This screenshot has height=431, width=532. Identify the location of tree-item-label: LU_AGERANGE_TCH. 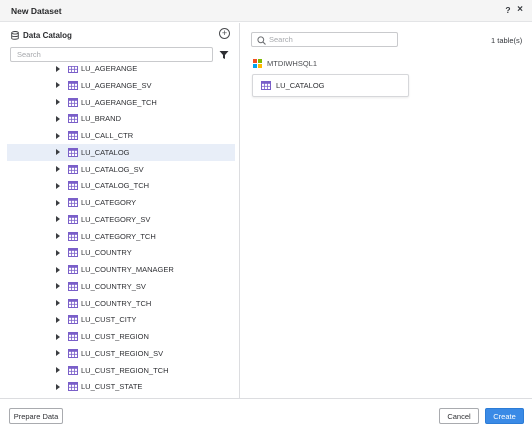
(119, 102).